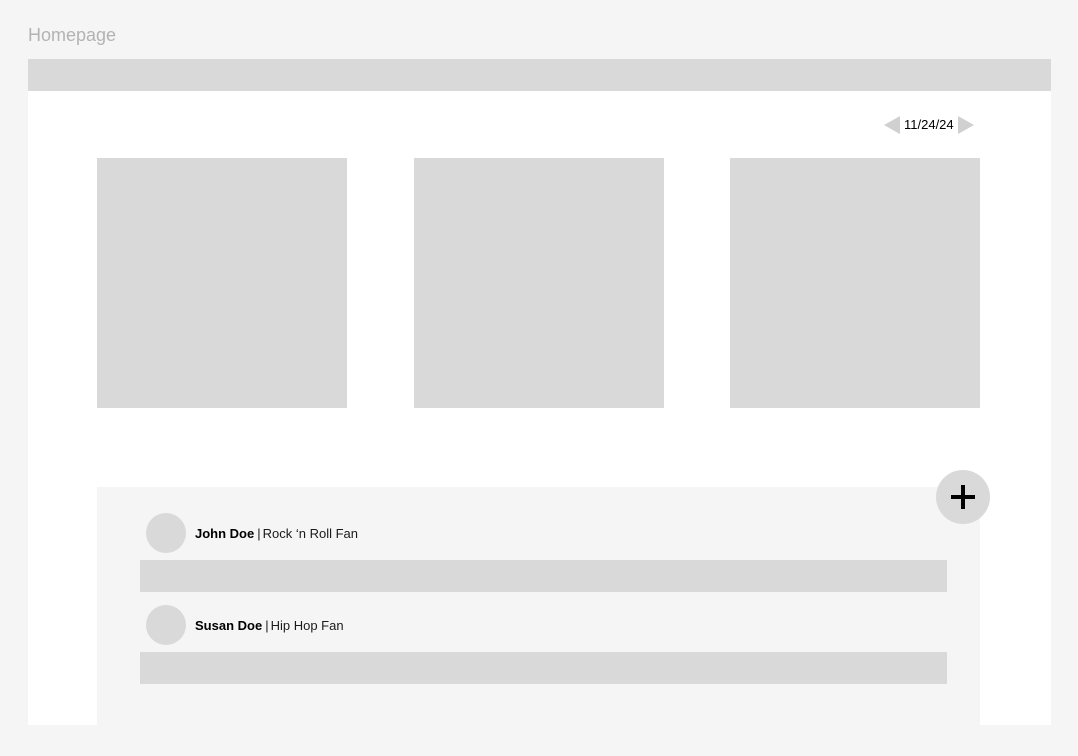  What do you see at coordinates (310, 533) in the screenshot?
I see `post-author-tag: Rock ‘n Roll Fan` at bounding box center [310, 533].